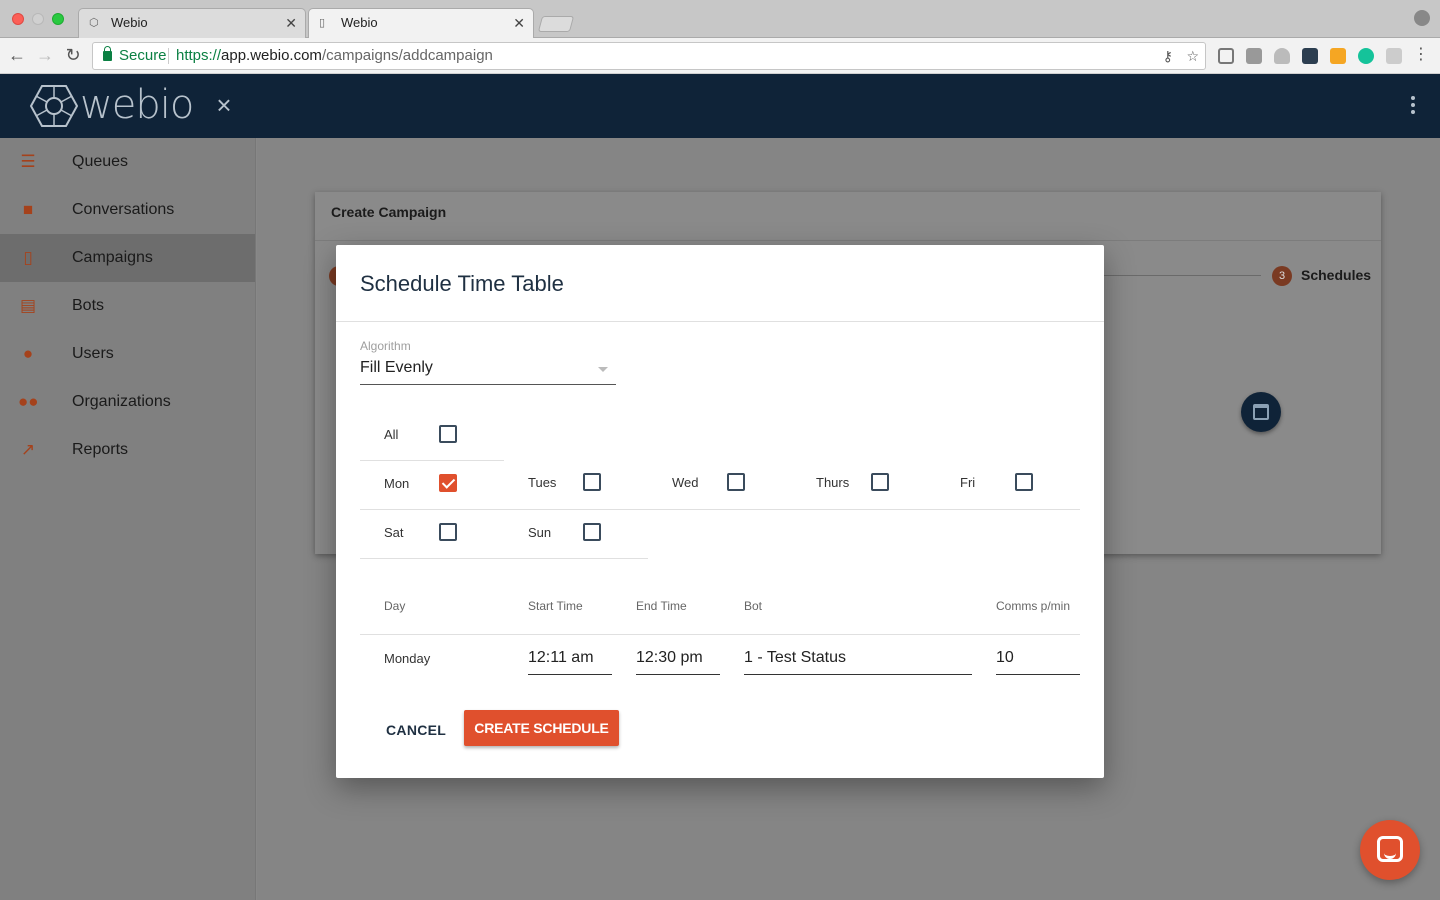 The width and height of the screenshot is (1440, 900). Describe the element at coordinates (28, 305) in the screenshot. I see `message-icon: ▤` at that location.